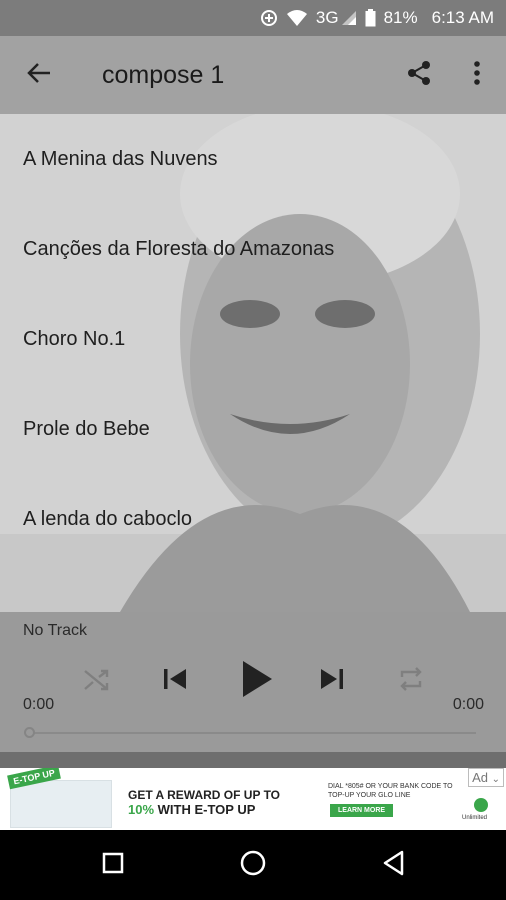 The image size is (506, 900). What do you see at coordinates (39, 704) in the screenshot?
I see `elapsed-time: 0:00` at bounding box center [39, 704].